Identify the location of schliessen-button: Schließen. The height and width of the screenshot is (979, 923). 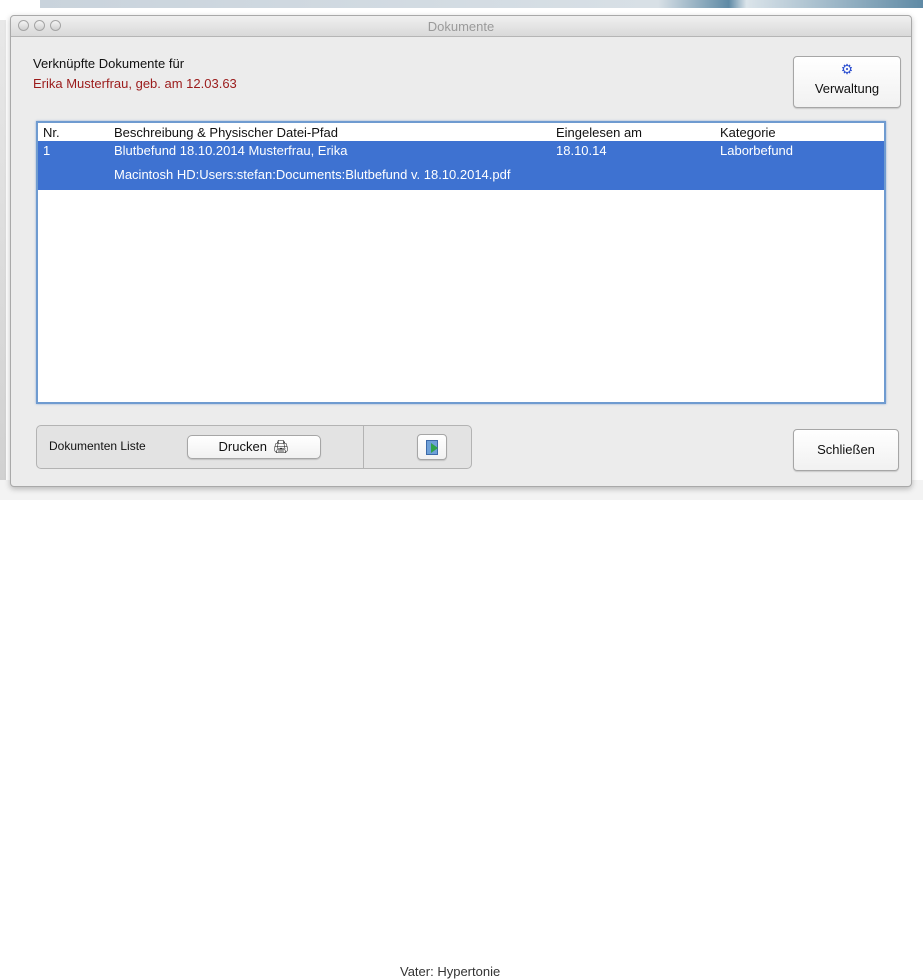
(846, 450).